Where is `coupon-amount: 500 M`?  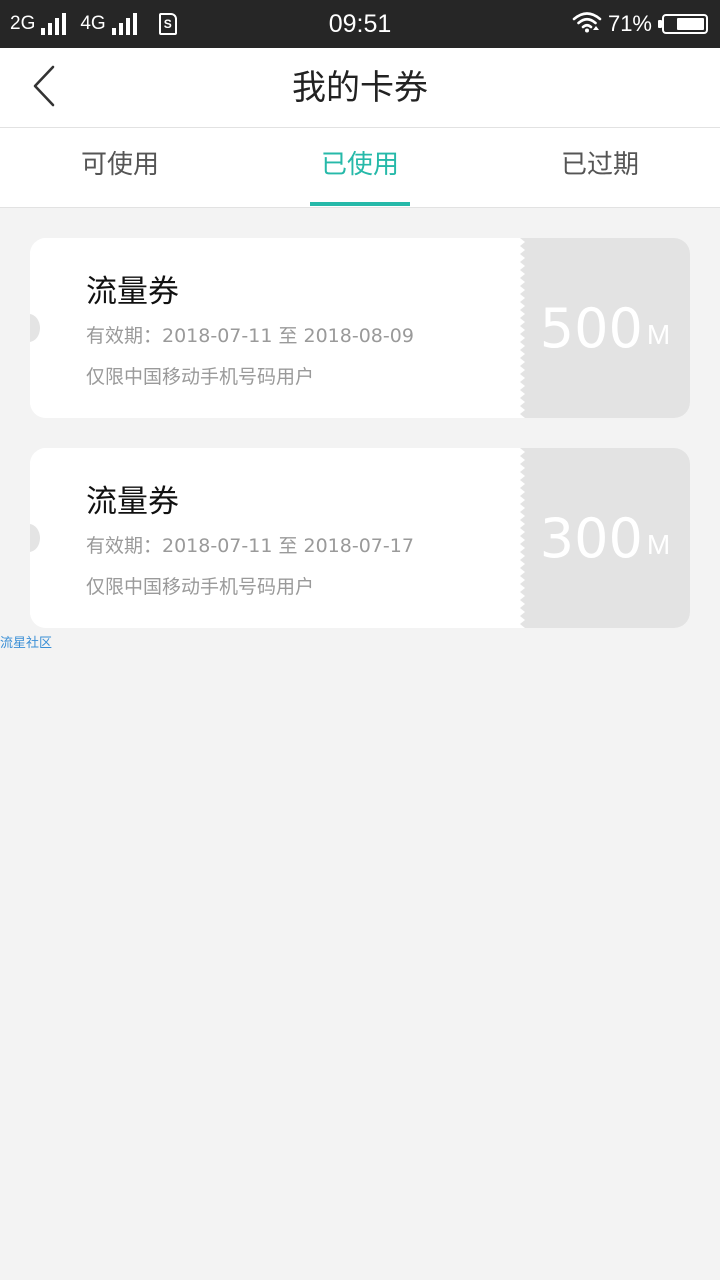 coupon-amount: 500 M is located at coordinates (605, 328).